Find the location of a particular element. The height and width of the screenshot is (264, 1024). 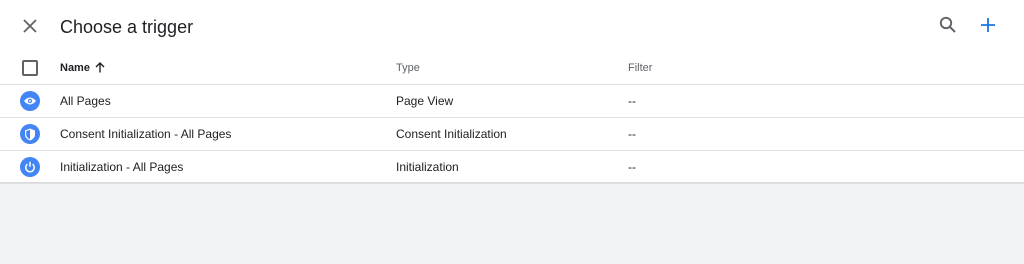

power-icon is located at coordinates (30, 167).